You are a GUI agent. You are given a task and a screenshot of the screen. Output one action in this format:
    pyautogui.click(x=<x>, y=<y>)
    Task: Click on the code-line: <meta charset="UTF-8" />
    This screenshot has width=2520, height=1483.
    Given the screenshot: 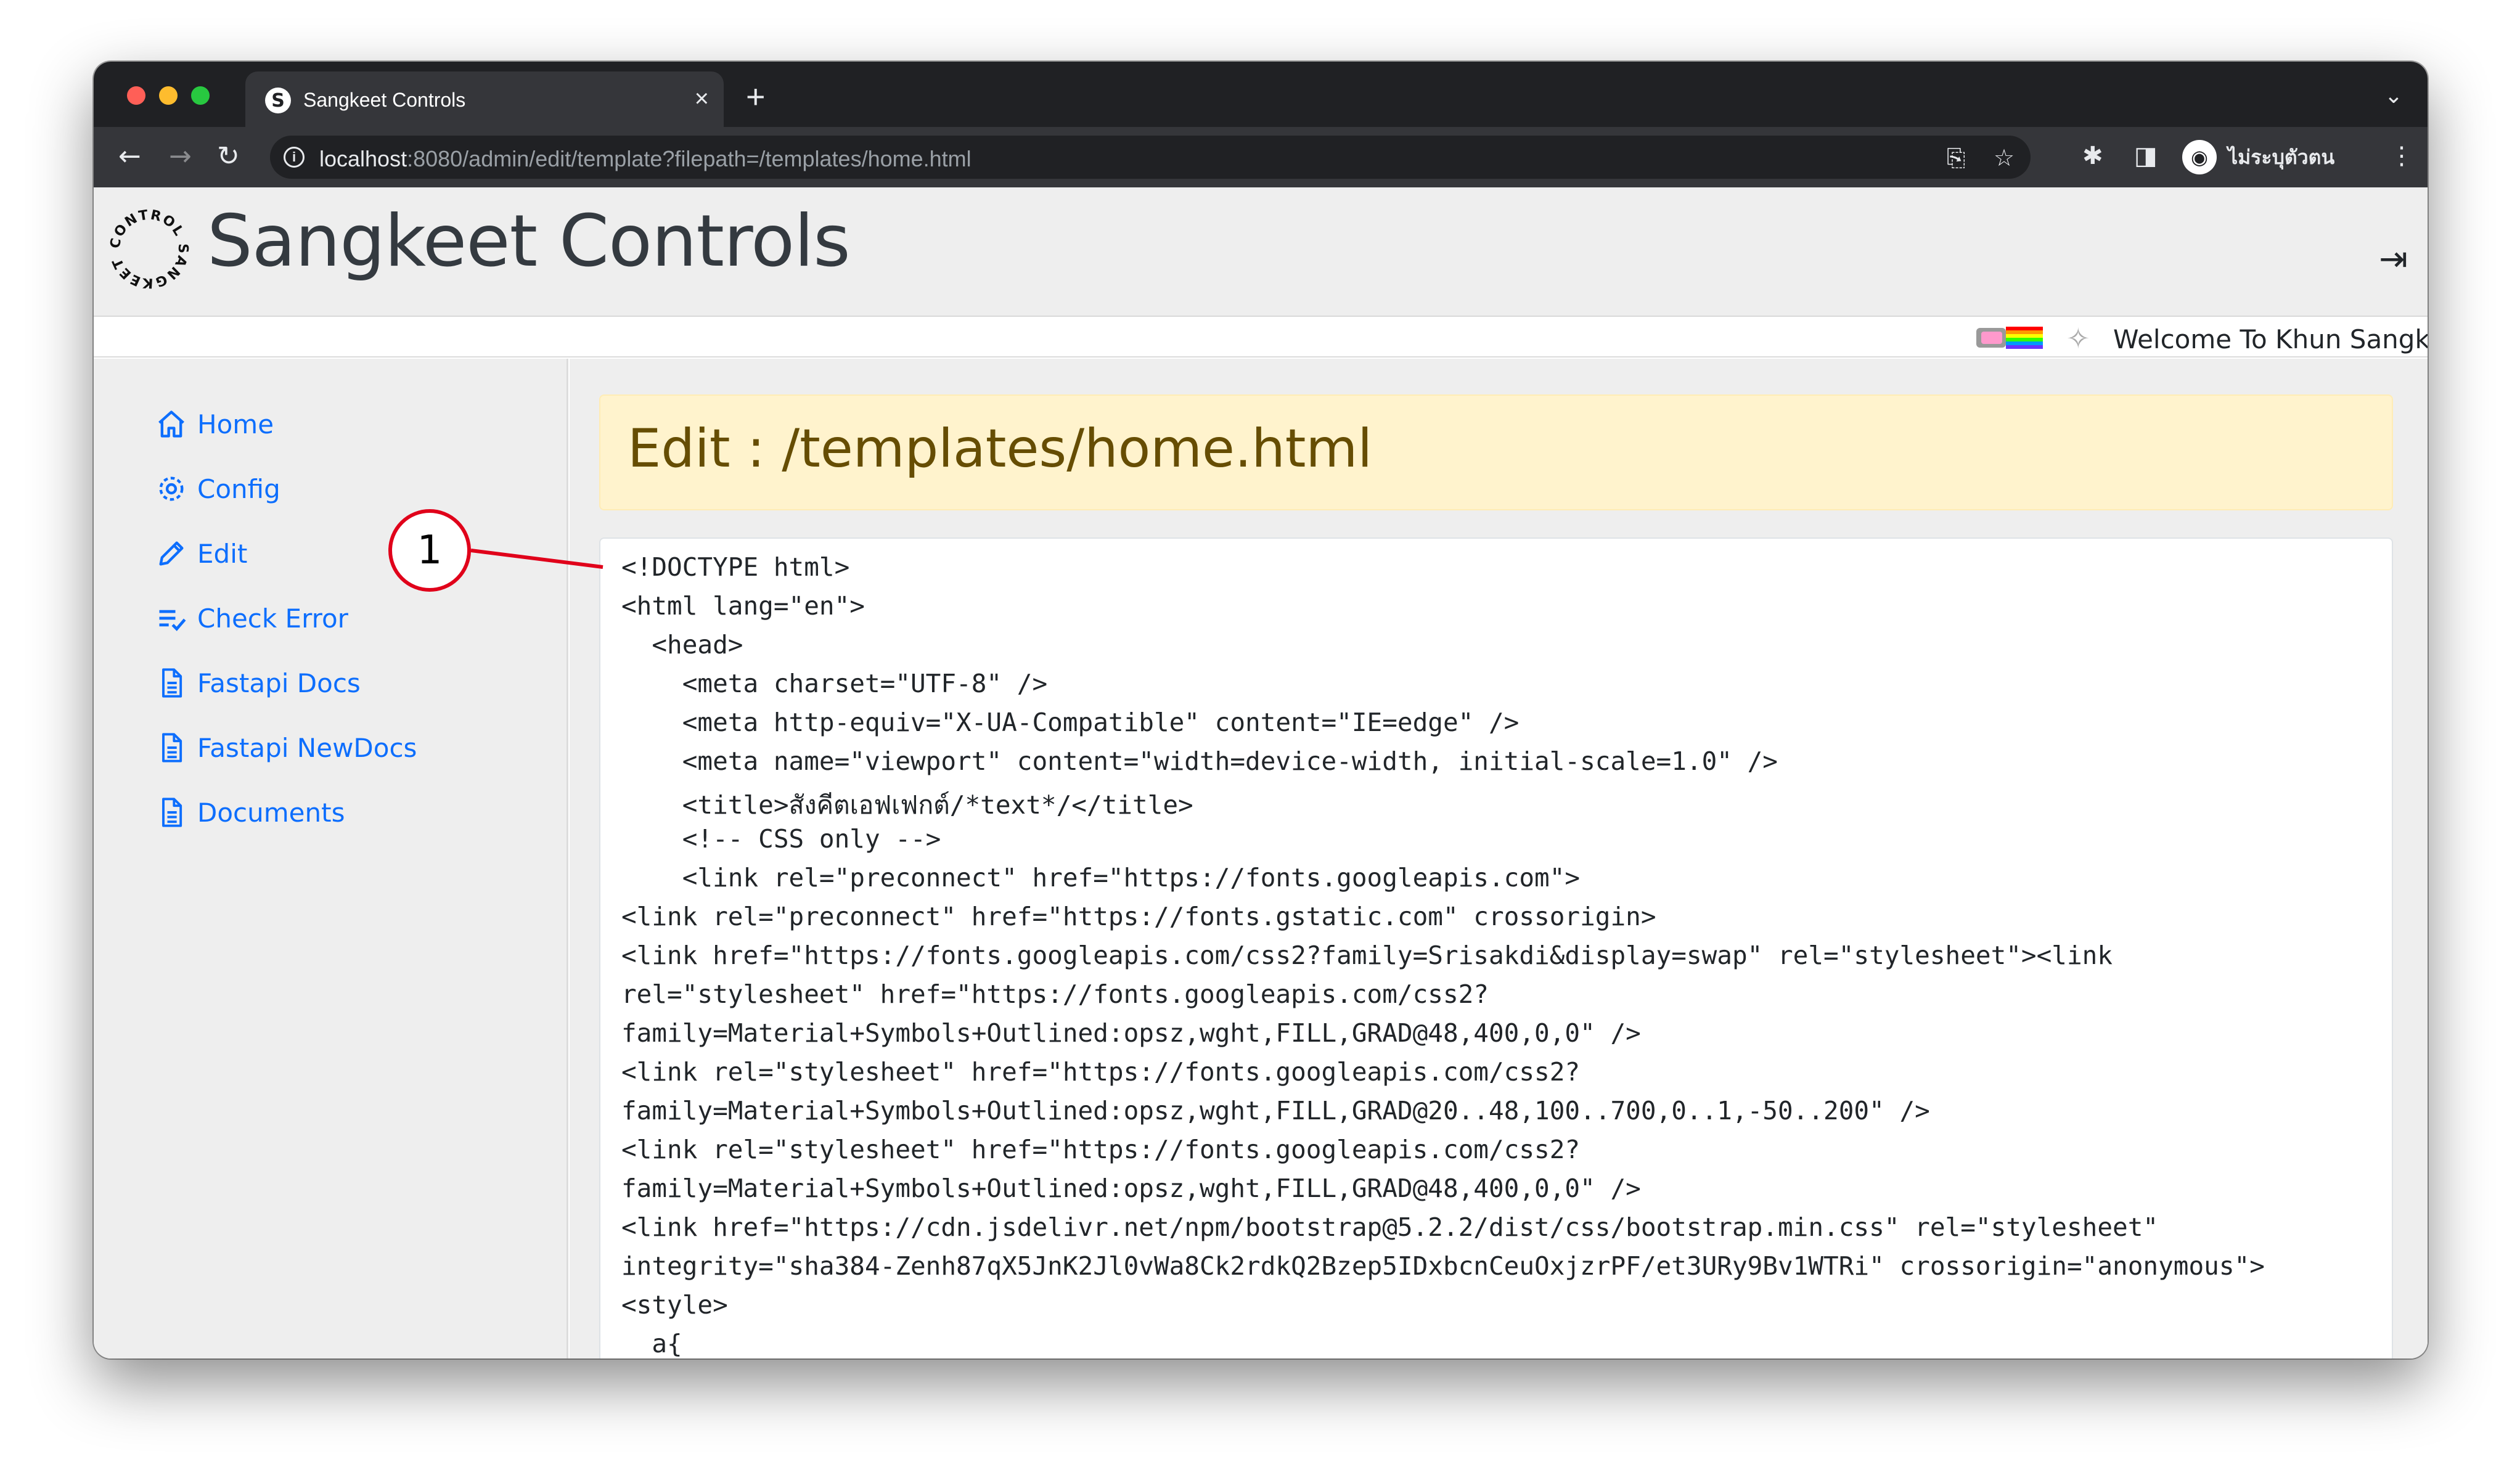 What is the action you would take?
    pyautogui.click(x=834, y=683)
    